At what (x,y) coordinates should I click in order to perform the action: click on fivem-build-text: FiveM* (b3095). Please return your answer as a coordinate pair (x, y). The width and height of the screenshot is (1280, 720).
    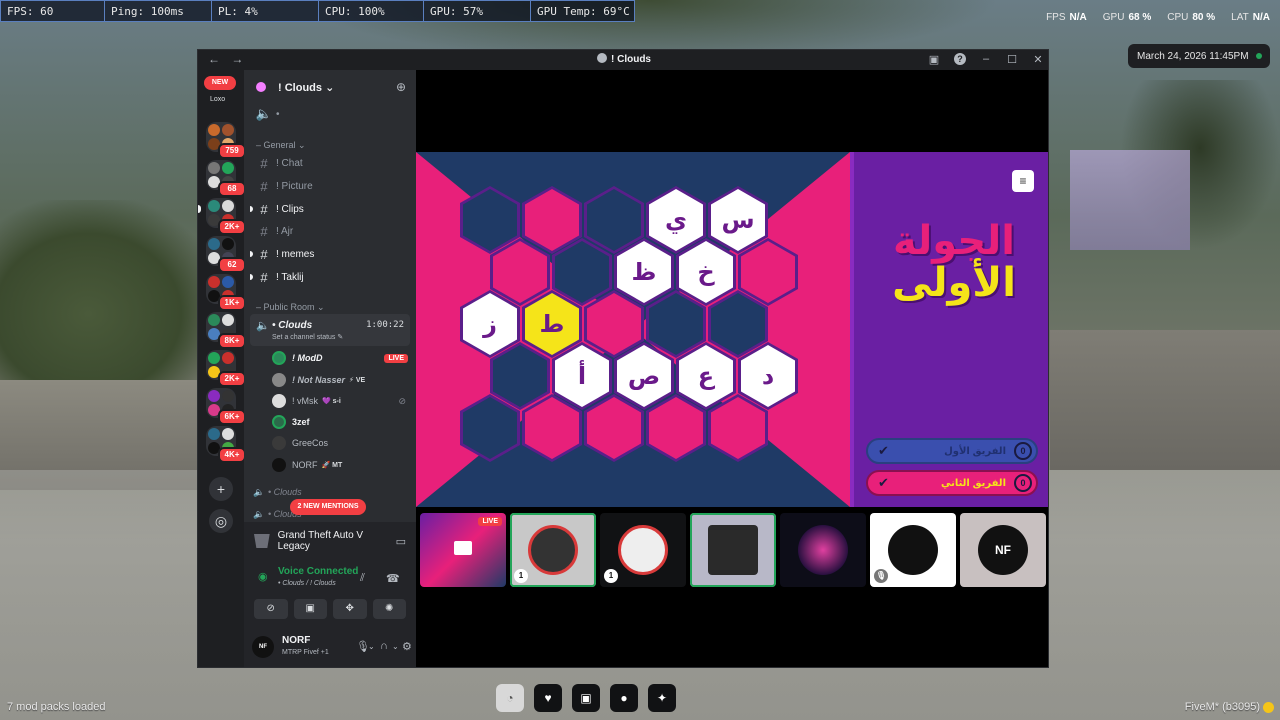
    Looking at the image, I should click on (1222, 707).